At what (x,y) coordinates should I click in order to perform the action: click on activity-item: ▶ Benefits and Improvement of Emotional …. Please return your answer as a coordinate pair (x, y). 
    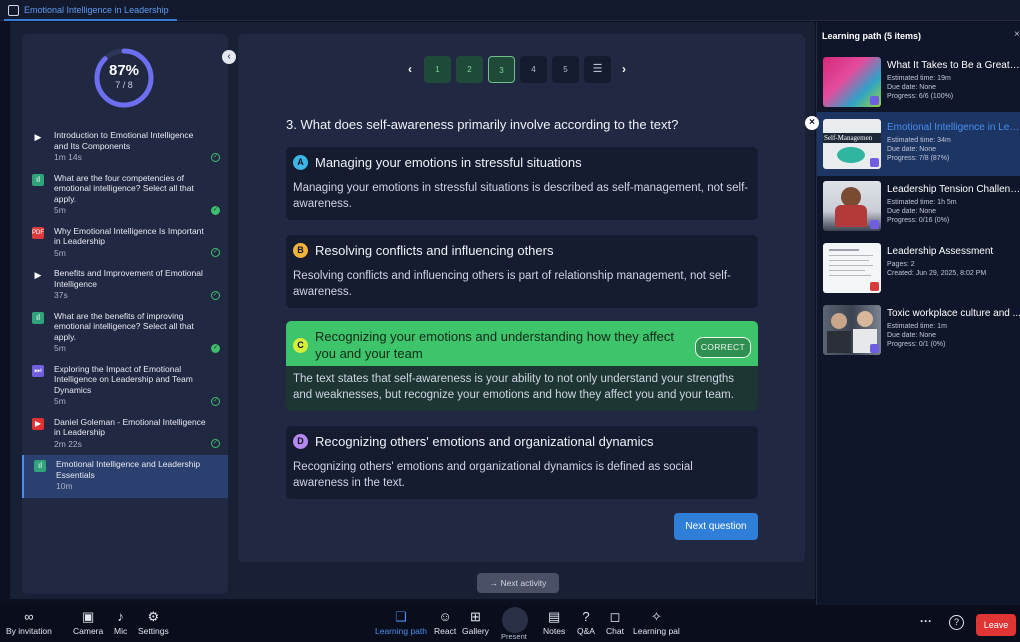
    Looking at the image, I should click on (125, 285).